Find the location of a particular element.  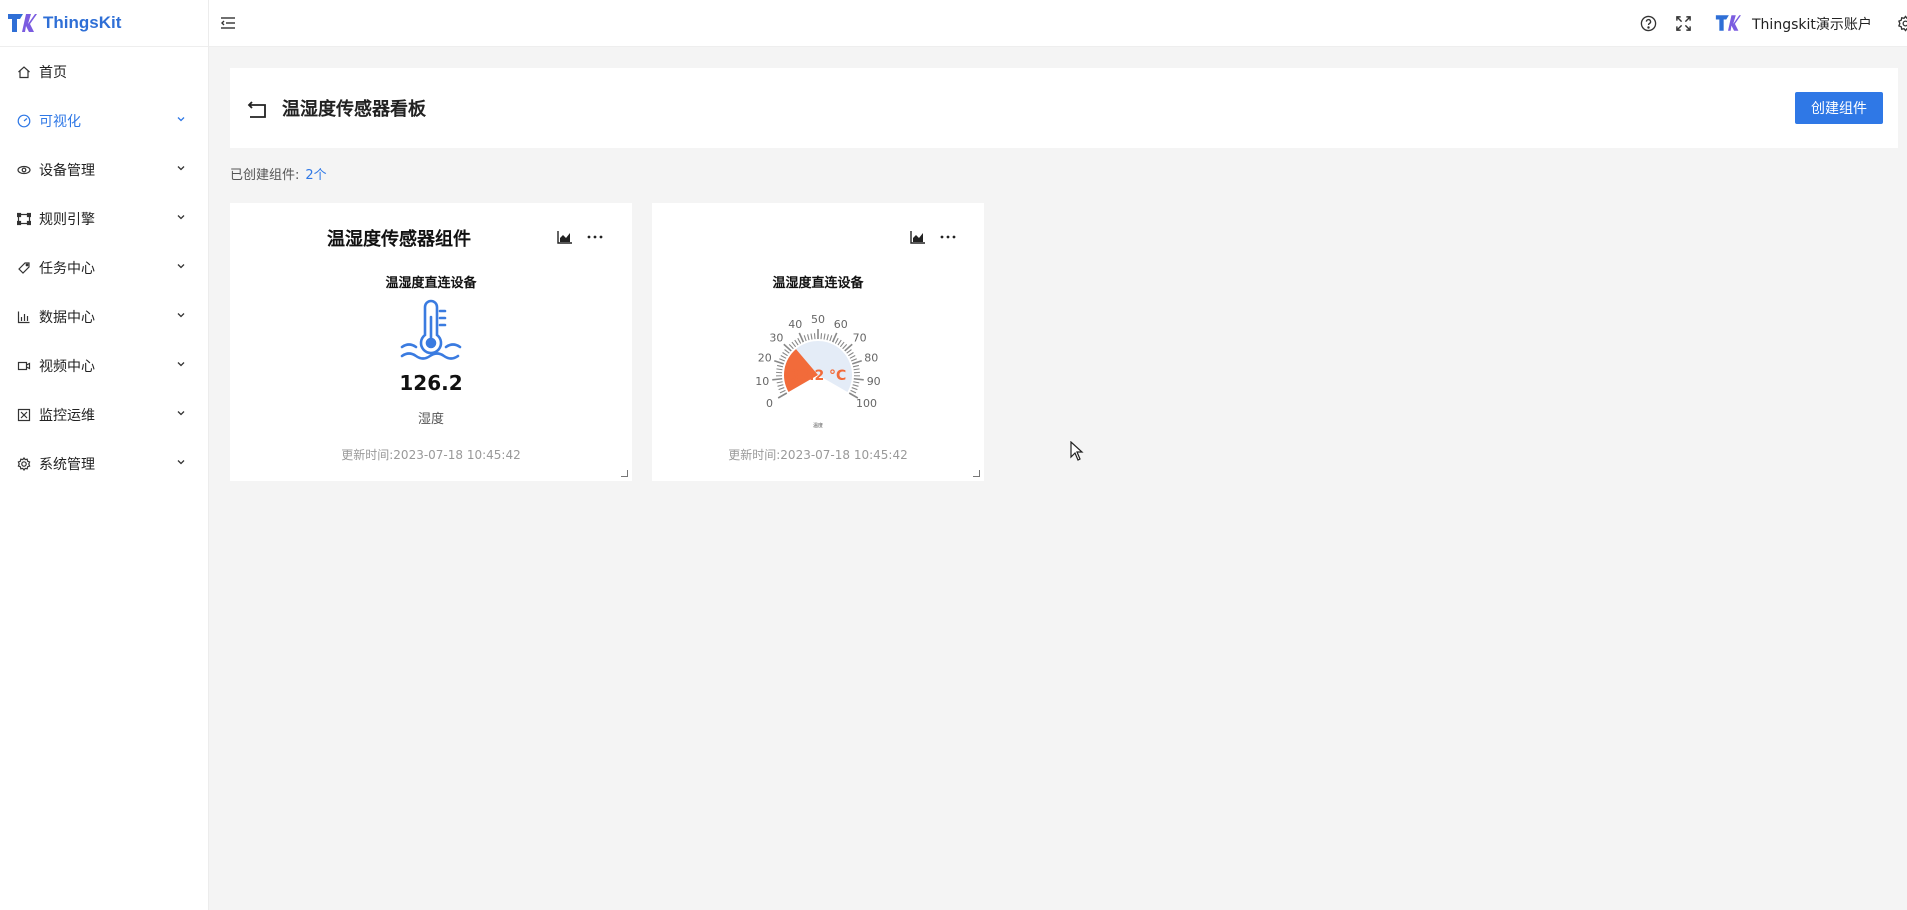

rule-icon is located at coordinates (24, 219).